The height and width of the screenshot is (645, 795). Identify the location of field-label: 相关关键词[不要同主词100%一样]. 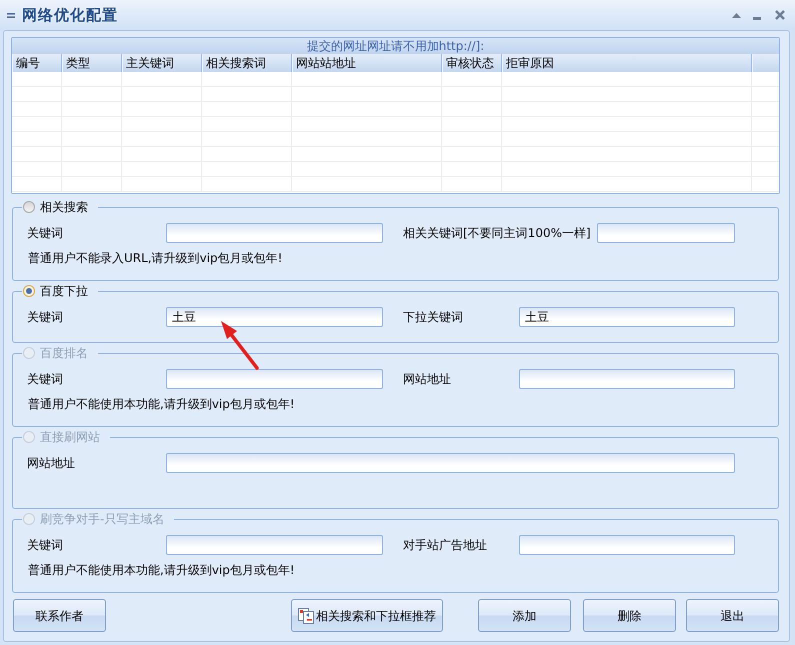
(497, 233).